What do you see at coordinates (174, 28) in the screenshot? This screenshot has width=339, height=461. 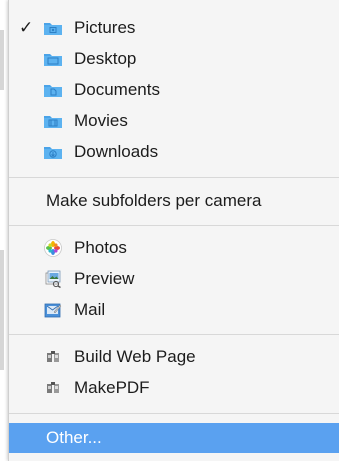 I see `menu-item-pictures: ✓ Pictures` at bounding box center [174, 28].